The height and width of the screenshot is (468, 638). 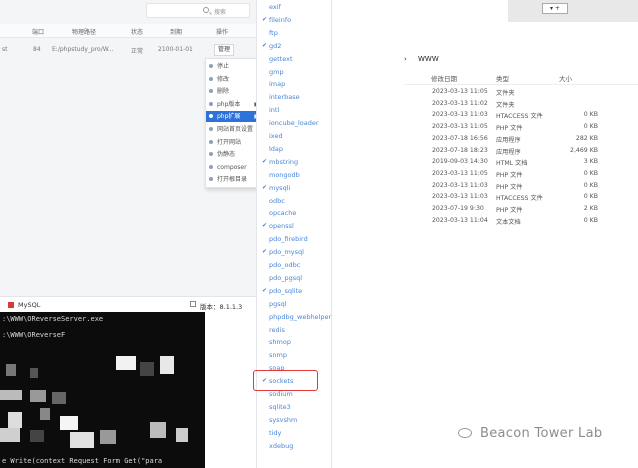 I want to click on explorer-titlebar, so click(x=573, y=11).